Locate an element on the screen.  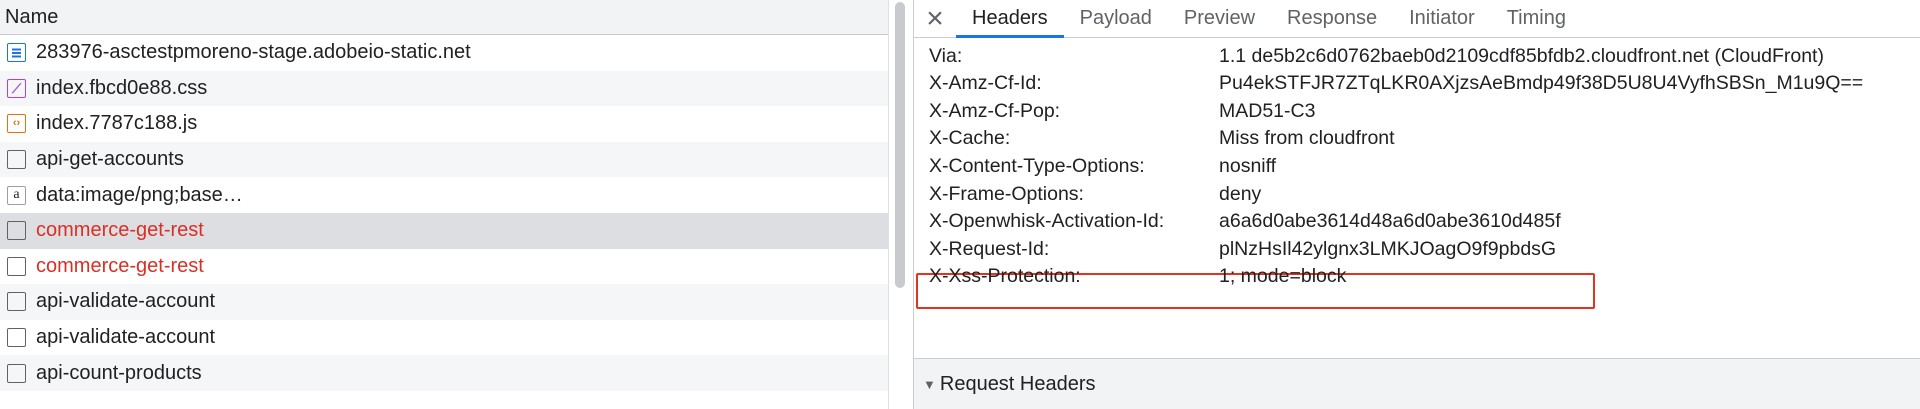
name-column-label: Name is located at coordinates (32, 16).